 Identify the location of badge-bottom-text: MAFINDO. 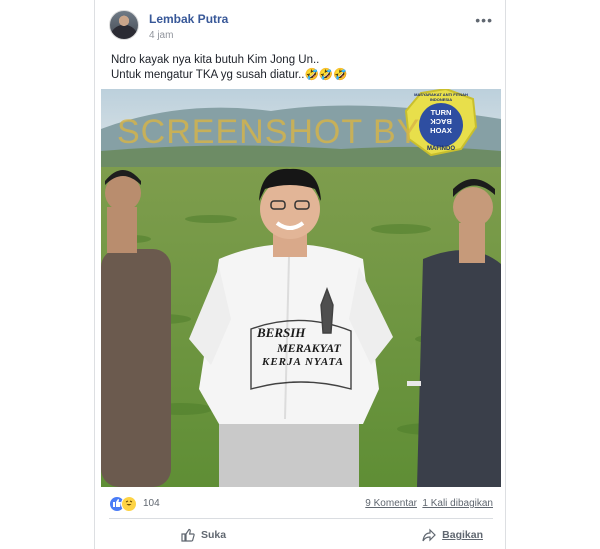
(441, 149).